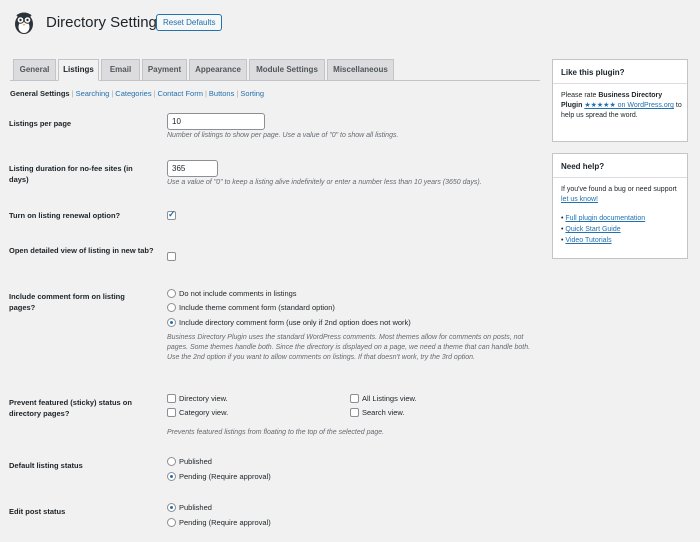 Image resolution: width=700 pixels, height=542 pixels. Describe the element at coordinates (225, 476) in the screenshot. I see `default-status-pending-label: Pending (Require approval)` at that location.